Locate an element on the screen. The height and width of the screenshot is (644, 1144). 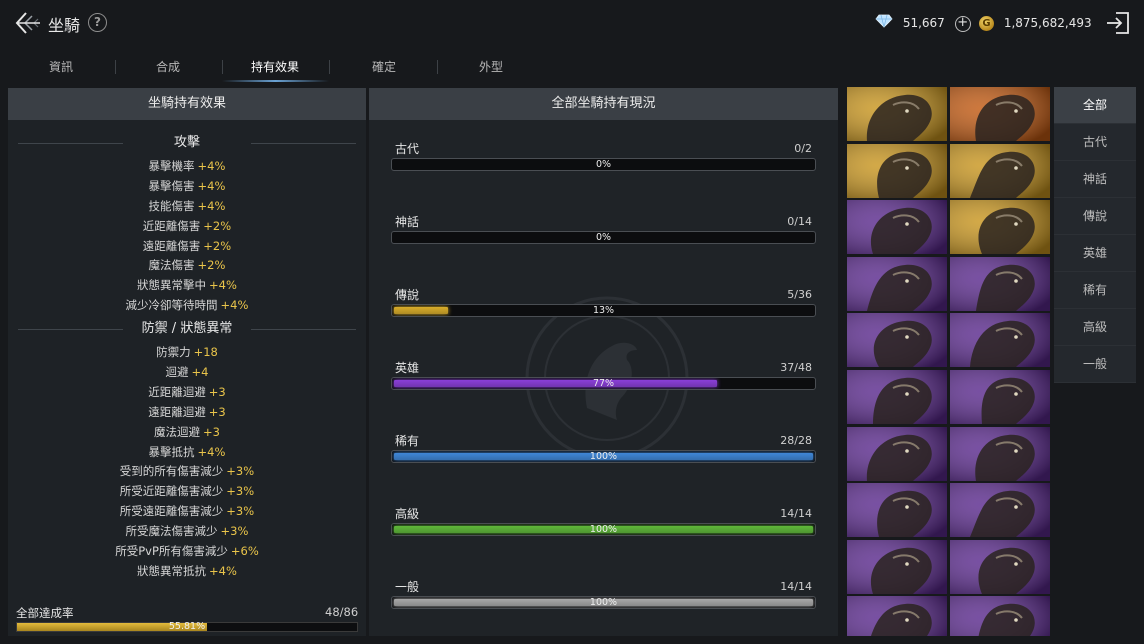
effect-row: 暴擊傷害 +4% is located at coordinates (187, 187).